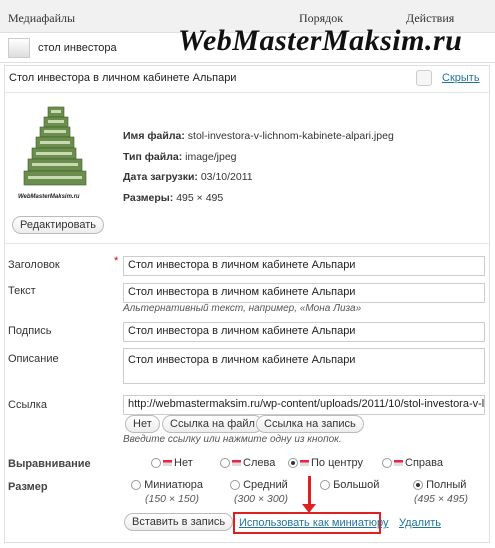 The image size is (495, 548). I want to click on align-label: Выравнивание, so click(49, 464).